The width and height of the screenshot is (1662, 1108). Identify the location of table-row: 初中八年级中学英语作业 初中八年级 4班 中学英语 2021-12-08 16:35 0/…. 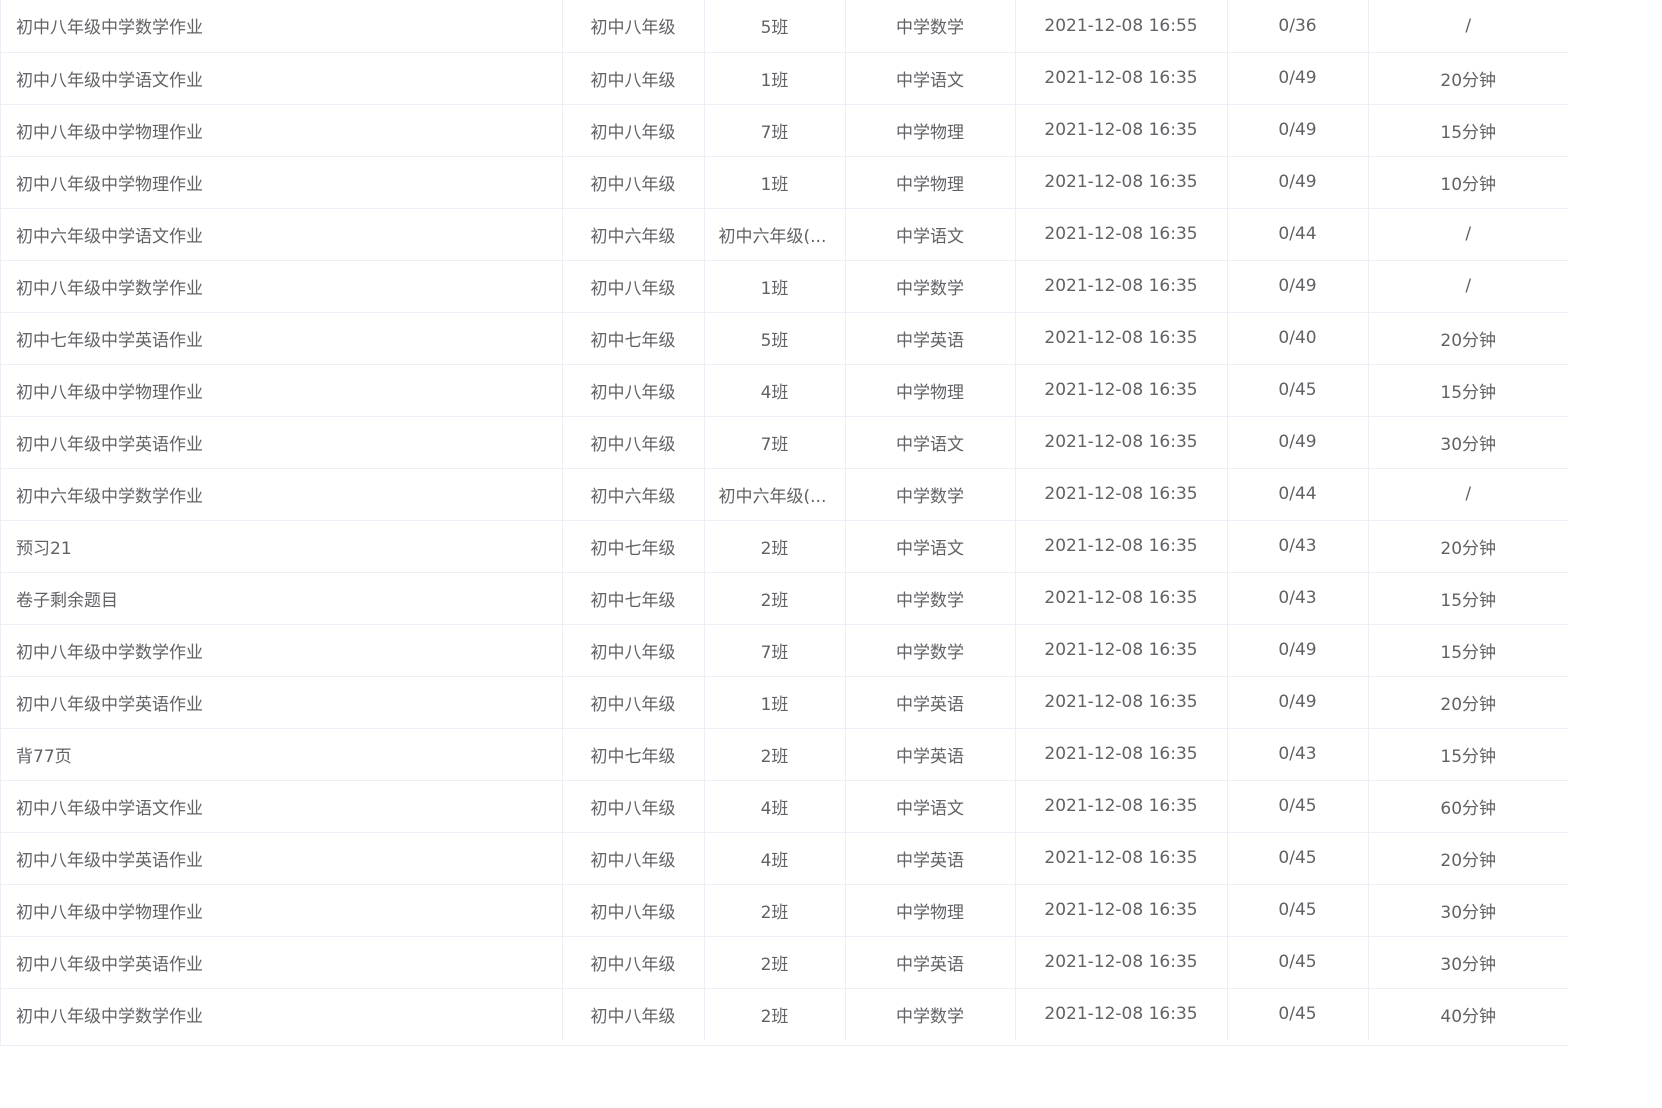
(784, 858).